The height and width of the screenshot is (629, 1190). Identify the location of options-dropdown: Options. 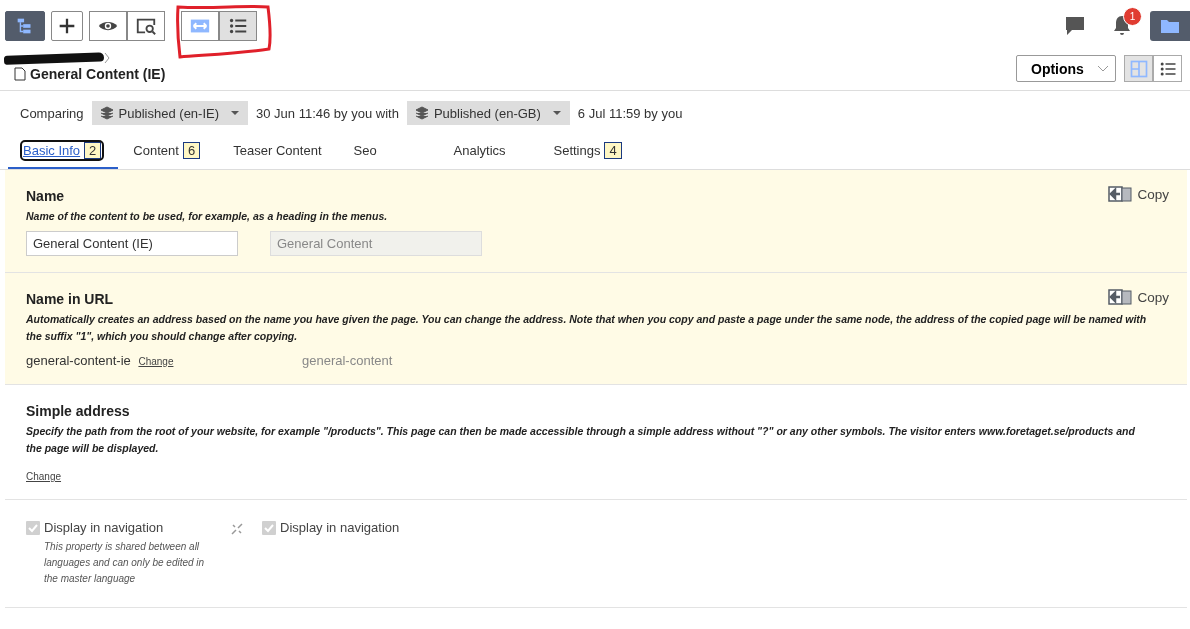
(1066, 68).